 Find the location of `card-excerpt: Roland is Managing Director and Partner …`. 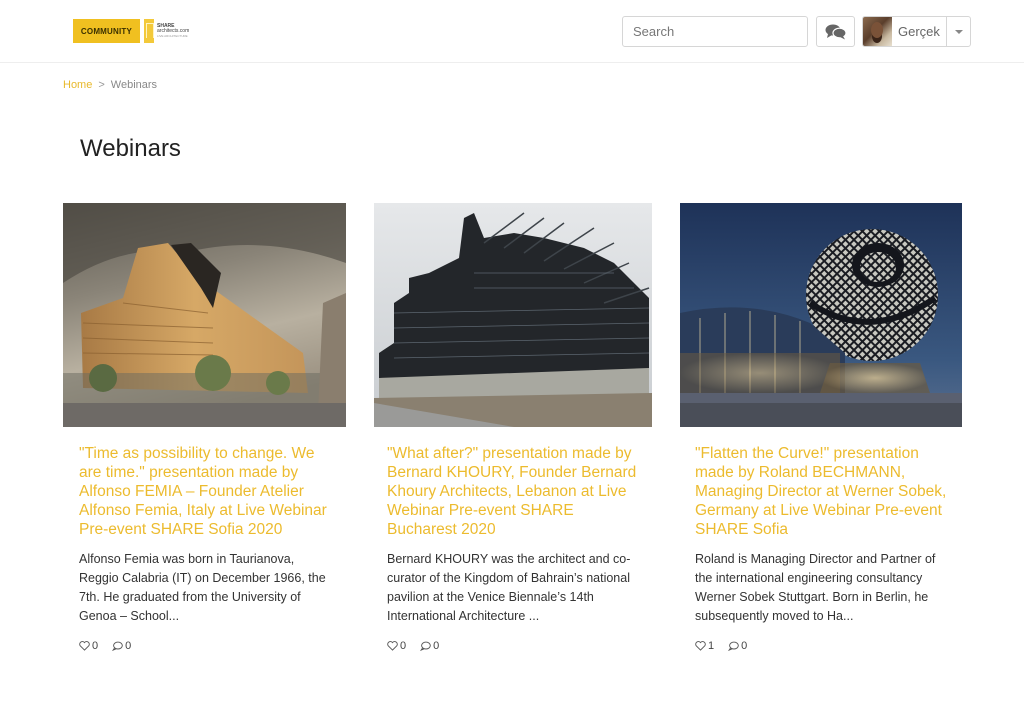

card-excerpt: Roland is Managing Director and Partner … is located at coordinates (815, 587).